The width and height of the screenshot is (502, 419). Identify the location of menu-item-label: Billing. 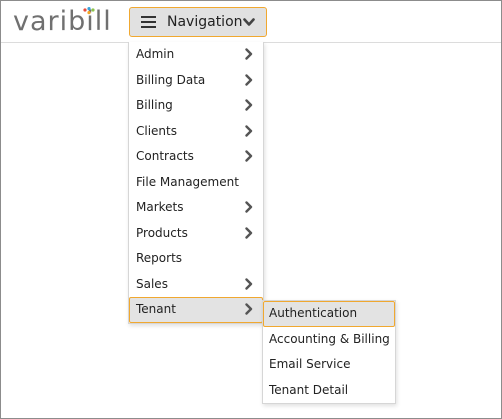
(154, 105).